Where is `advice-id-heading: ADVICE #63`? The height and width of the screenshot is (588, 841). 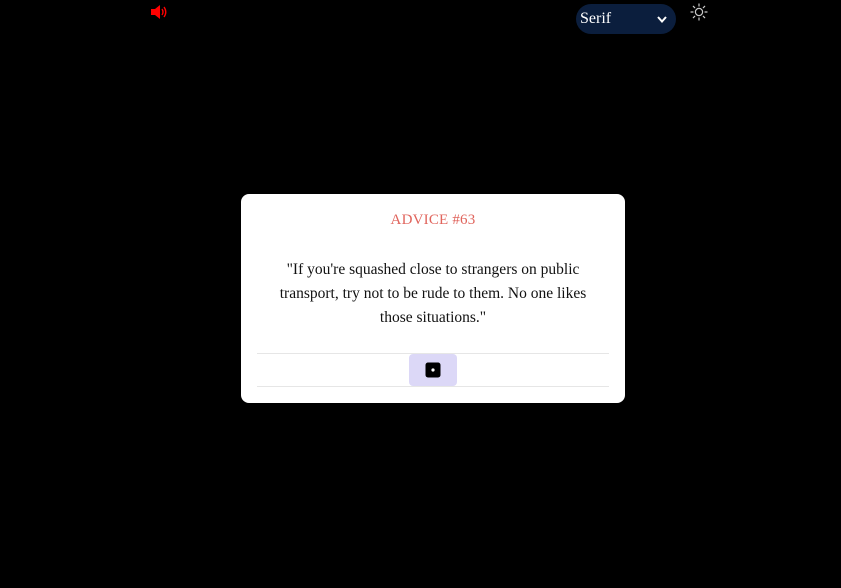
advice-id-heading: ADVICE #63 is located at coordinates (433, 220).